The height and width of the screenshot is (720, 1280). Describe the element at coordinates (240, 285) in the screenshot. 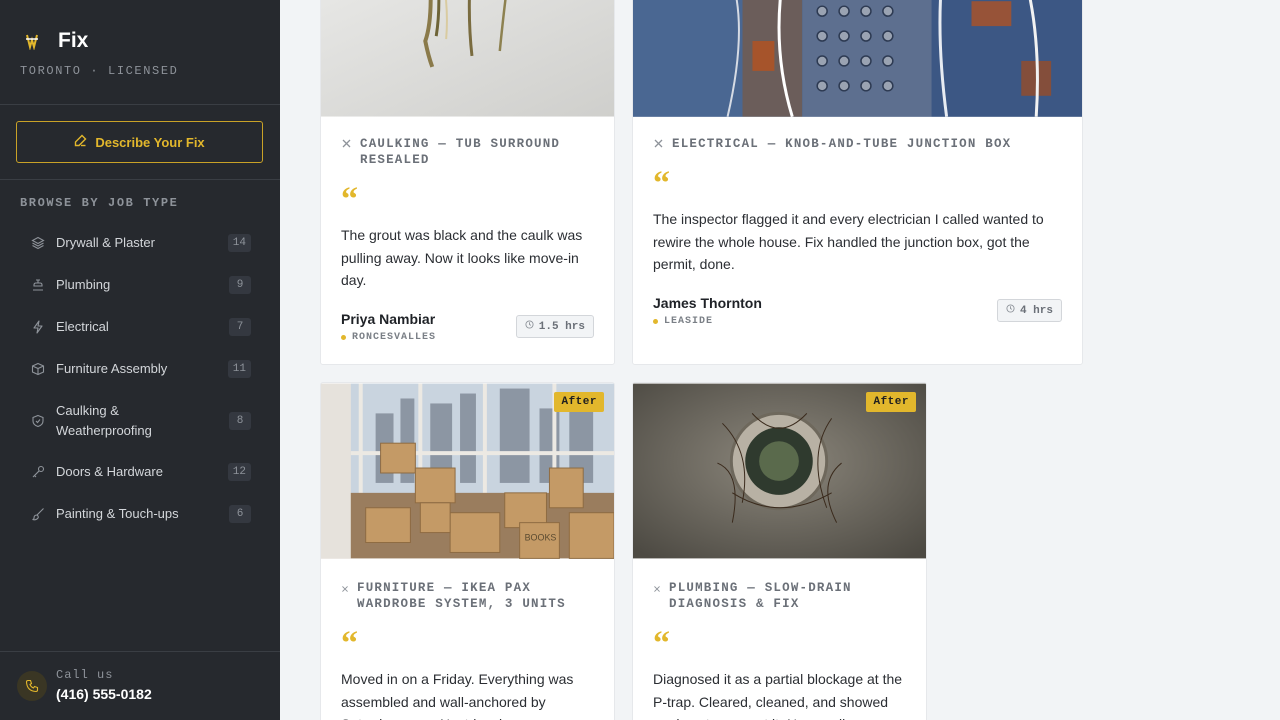

I see `nav-item-count: 9` at that location.